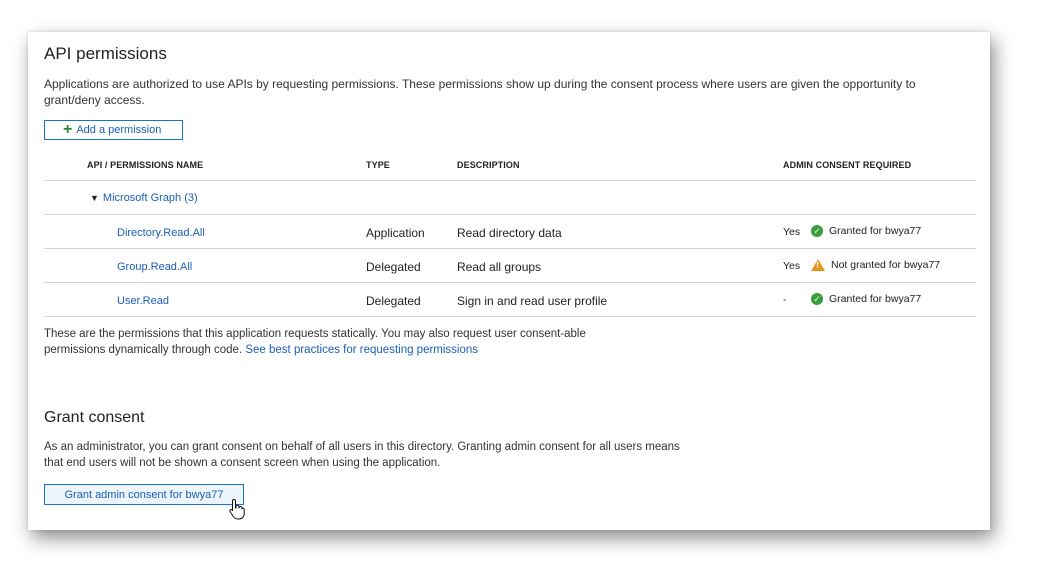  Describe the element at coordinates (510, 198) in the screenshot. I see `group-row-microsoft-graph: ▼ Microsoft Graph (3)` at that location.